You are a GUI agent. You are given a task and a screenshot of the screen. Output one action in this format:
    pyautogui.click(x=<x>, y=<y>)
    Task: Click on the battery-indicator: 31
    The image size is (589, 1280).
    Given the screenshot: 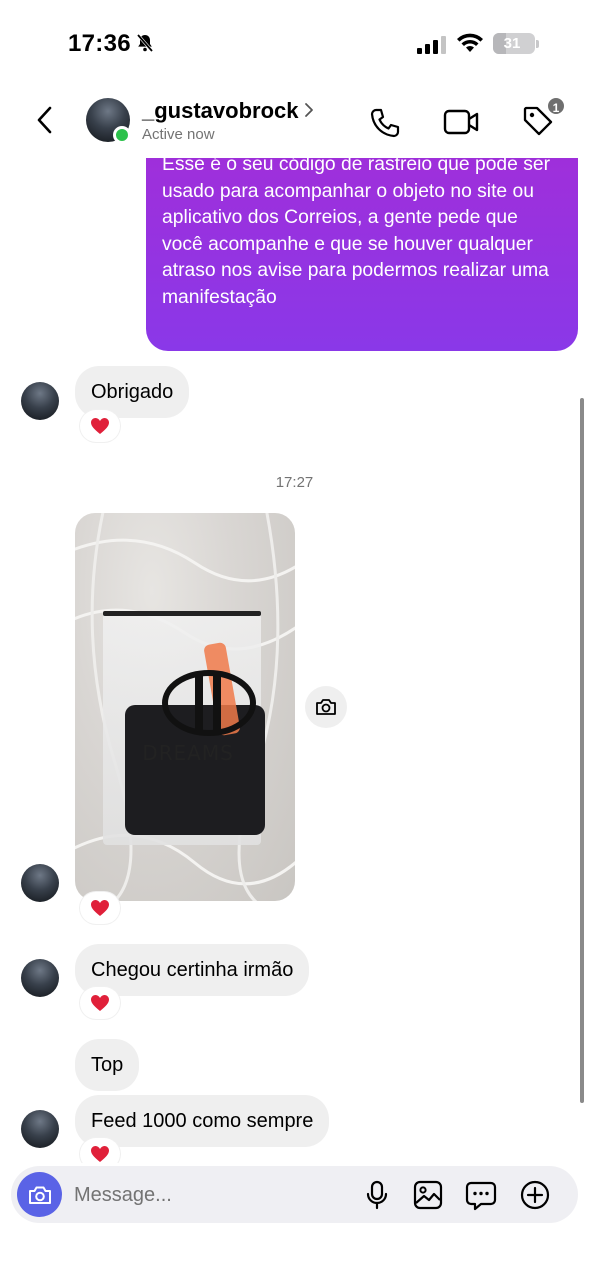 What is the action you would take?
    pyautogui.click(x=514, y=43)
    